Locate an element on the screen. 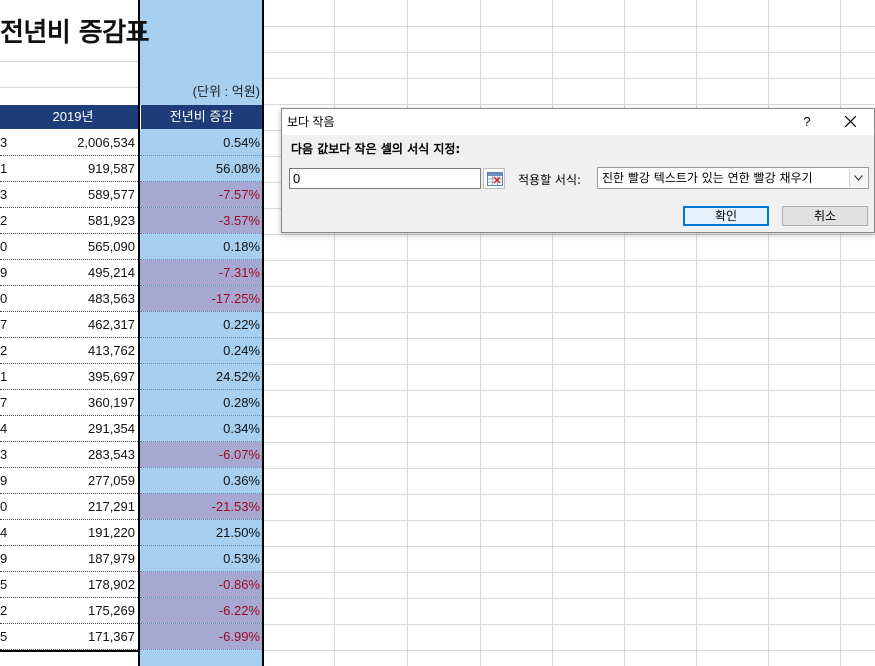 The image size is (875, 666). sheet-title: 전년비 증감표 is located at coordinates (75, 33).